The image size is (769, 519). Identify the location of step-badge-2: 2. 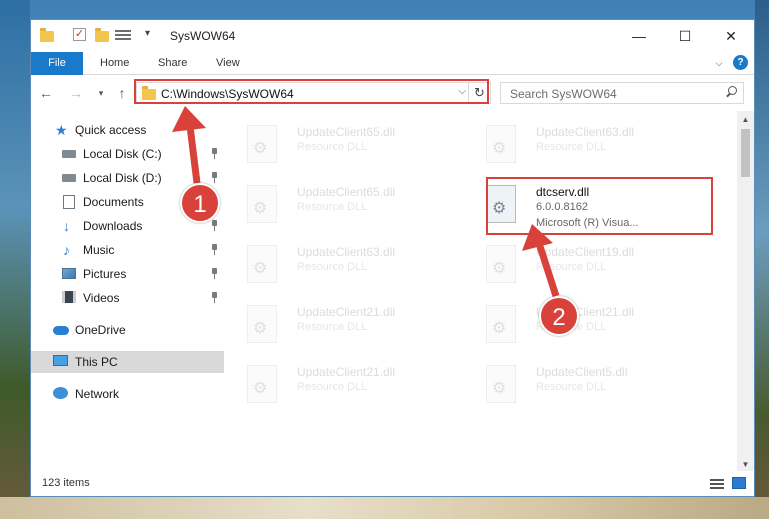
(559, 316).